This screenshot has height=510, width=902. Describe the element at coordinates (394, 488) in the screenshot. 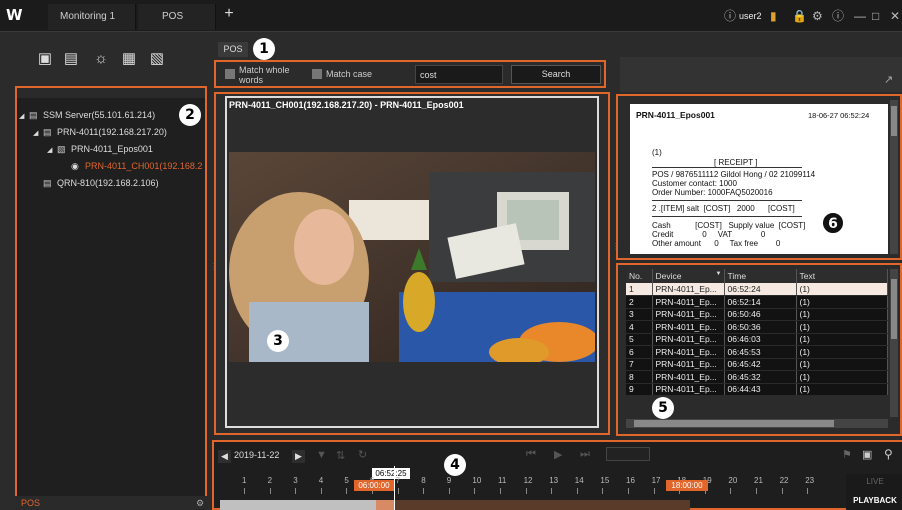

I see `playhead` at that location.